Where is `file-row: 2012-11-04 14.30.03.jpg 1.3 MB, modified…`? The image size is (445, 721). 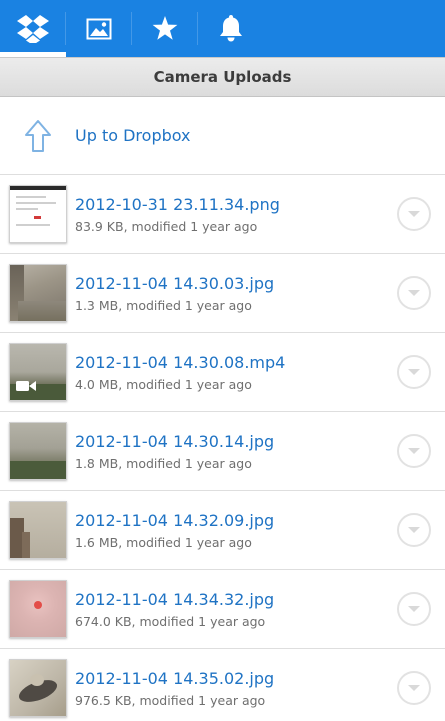
file-row: 2012-11-04 14.30.03.jpg 1.3 MB, modified… is located at coordinates (222, 293).